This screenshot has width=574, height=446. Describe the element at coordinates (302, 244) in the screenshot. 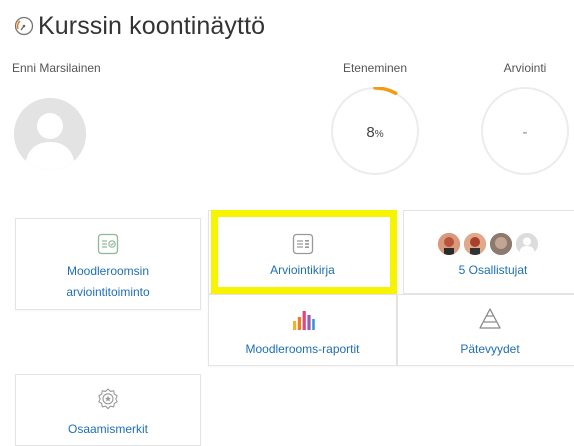

I see `gradebook-icon` at that location.